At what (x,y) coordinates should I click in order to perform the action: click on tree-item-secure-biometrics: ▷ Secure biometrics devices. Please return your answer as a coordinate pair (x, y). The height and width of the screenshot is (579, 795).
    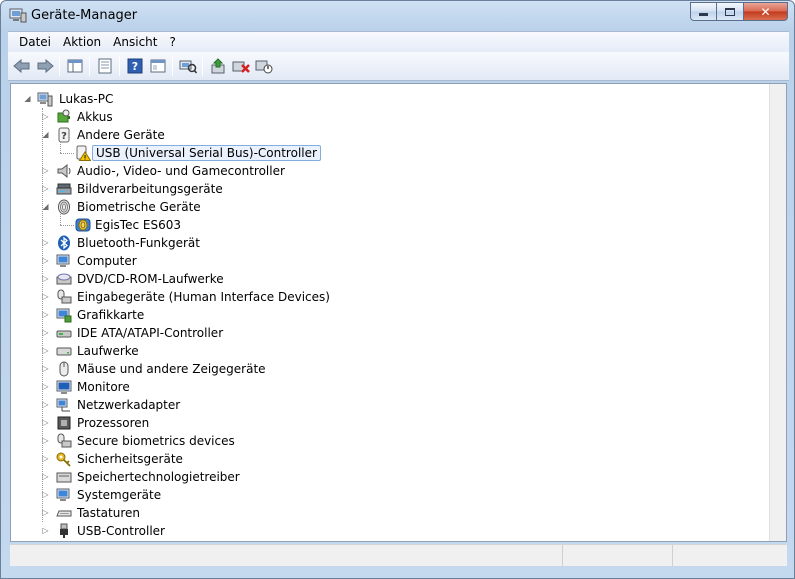
    Looking at the image, I should click on (390, 441).